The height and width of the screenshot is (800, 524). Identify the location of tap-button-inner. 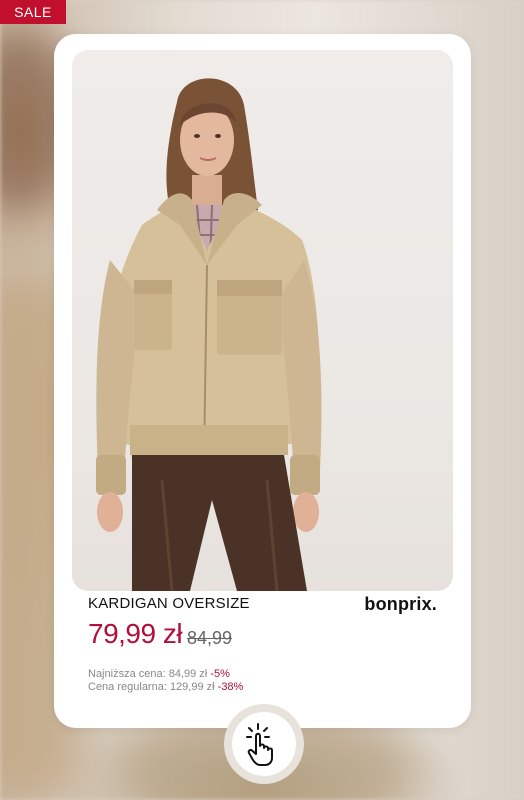
(264, 744).